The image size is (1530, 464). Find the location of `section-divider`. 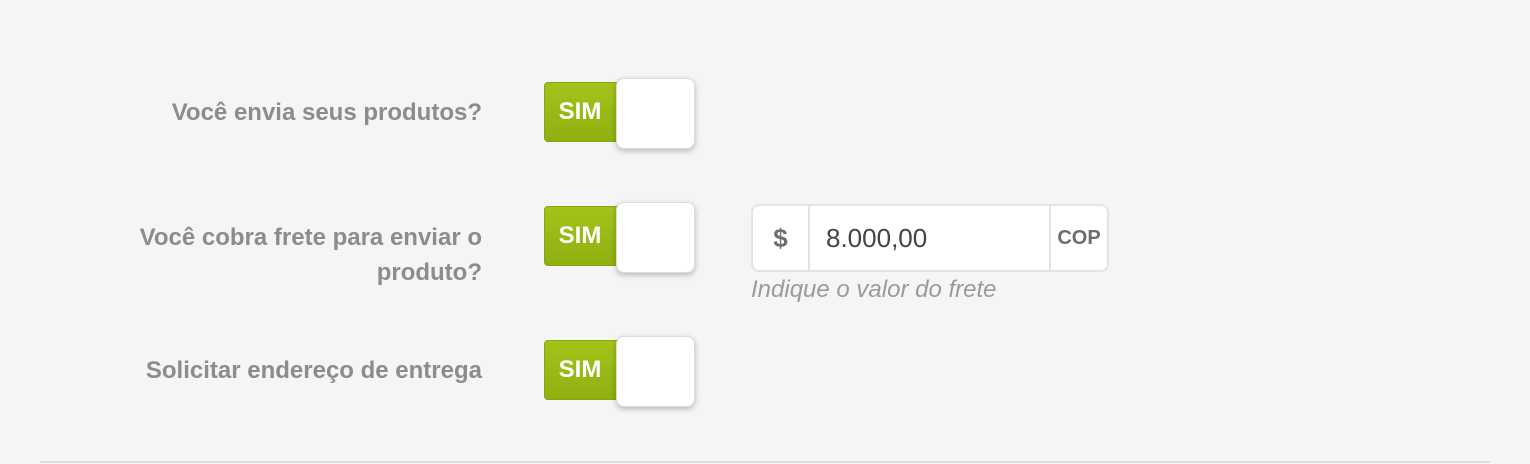

section-divider is located at coordinates (765, 462).